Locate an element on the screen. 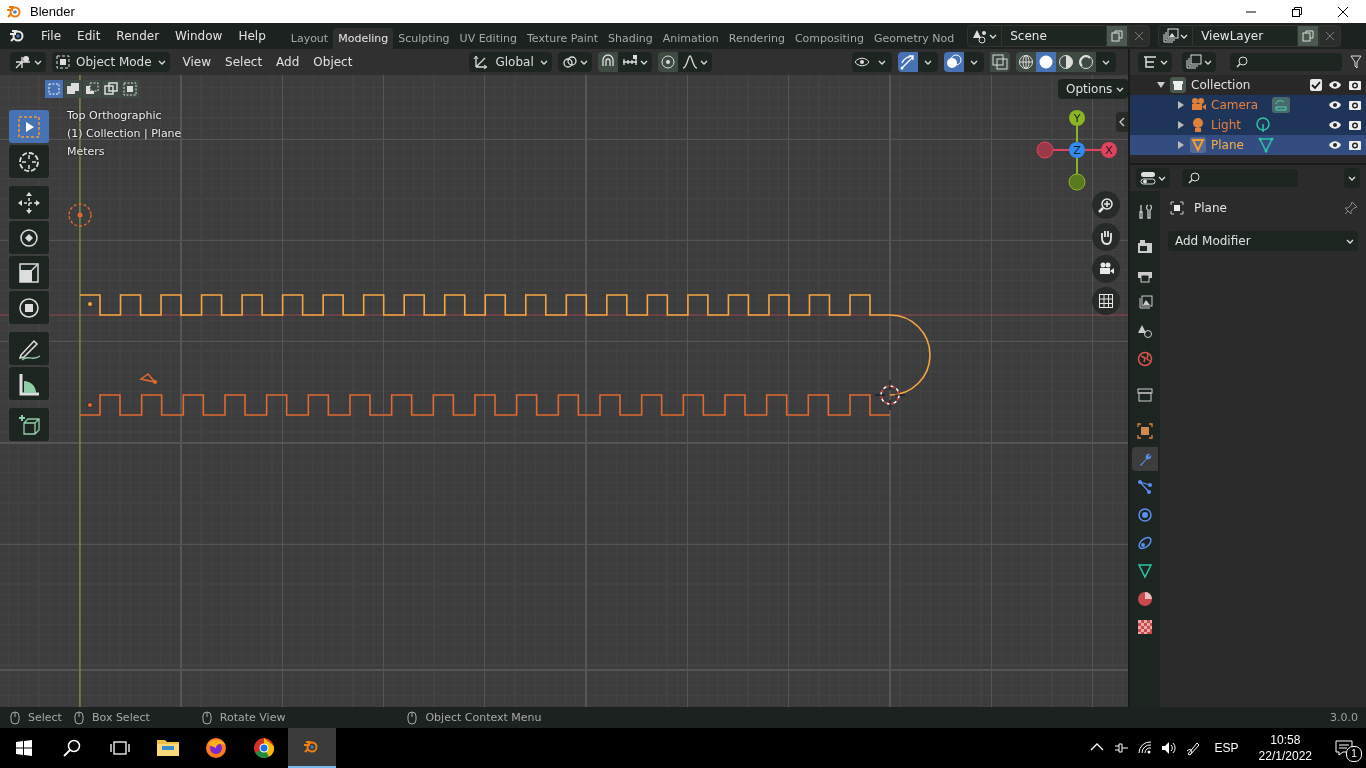  workspace-tab: Sculpting is located at coordinates (424, 38).